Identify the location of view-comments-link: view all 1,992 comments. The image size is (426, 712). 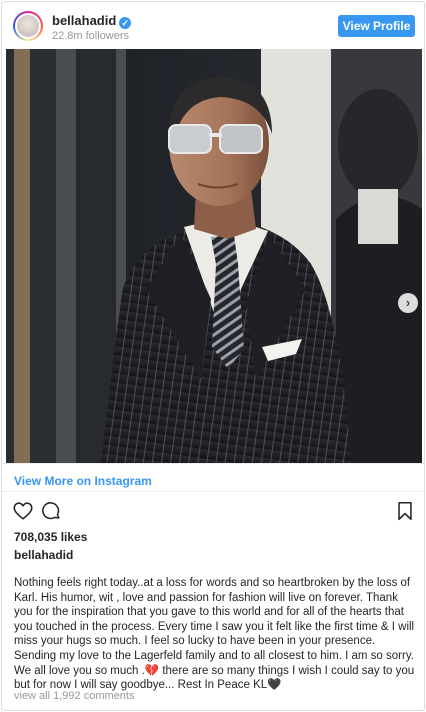
(74, 696).